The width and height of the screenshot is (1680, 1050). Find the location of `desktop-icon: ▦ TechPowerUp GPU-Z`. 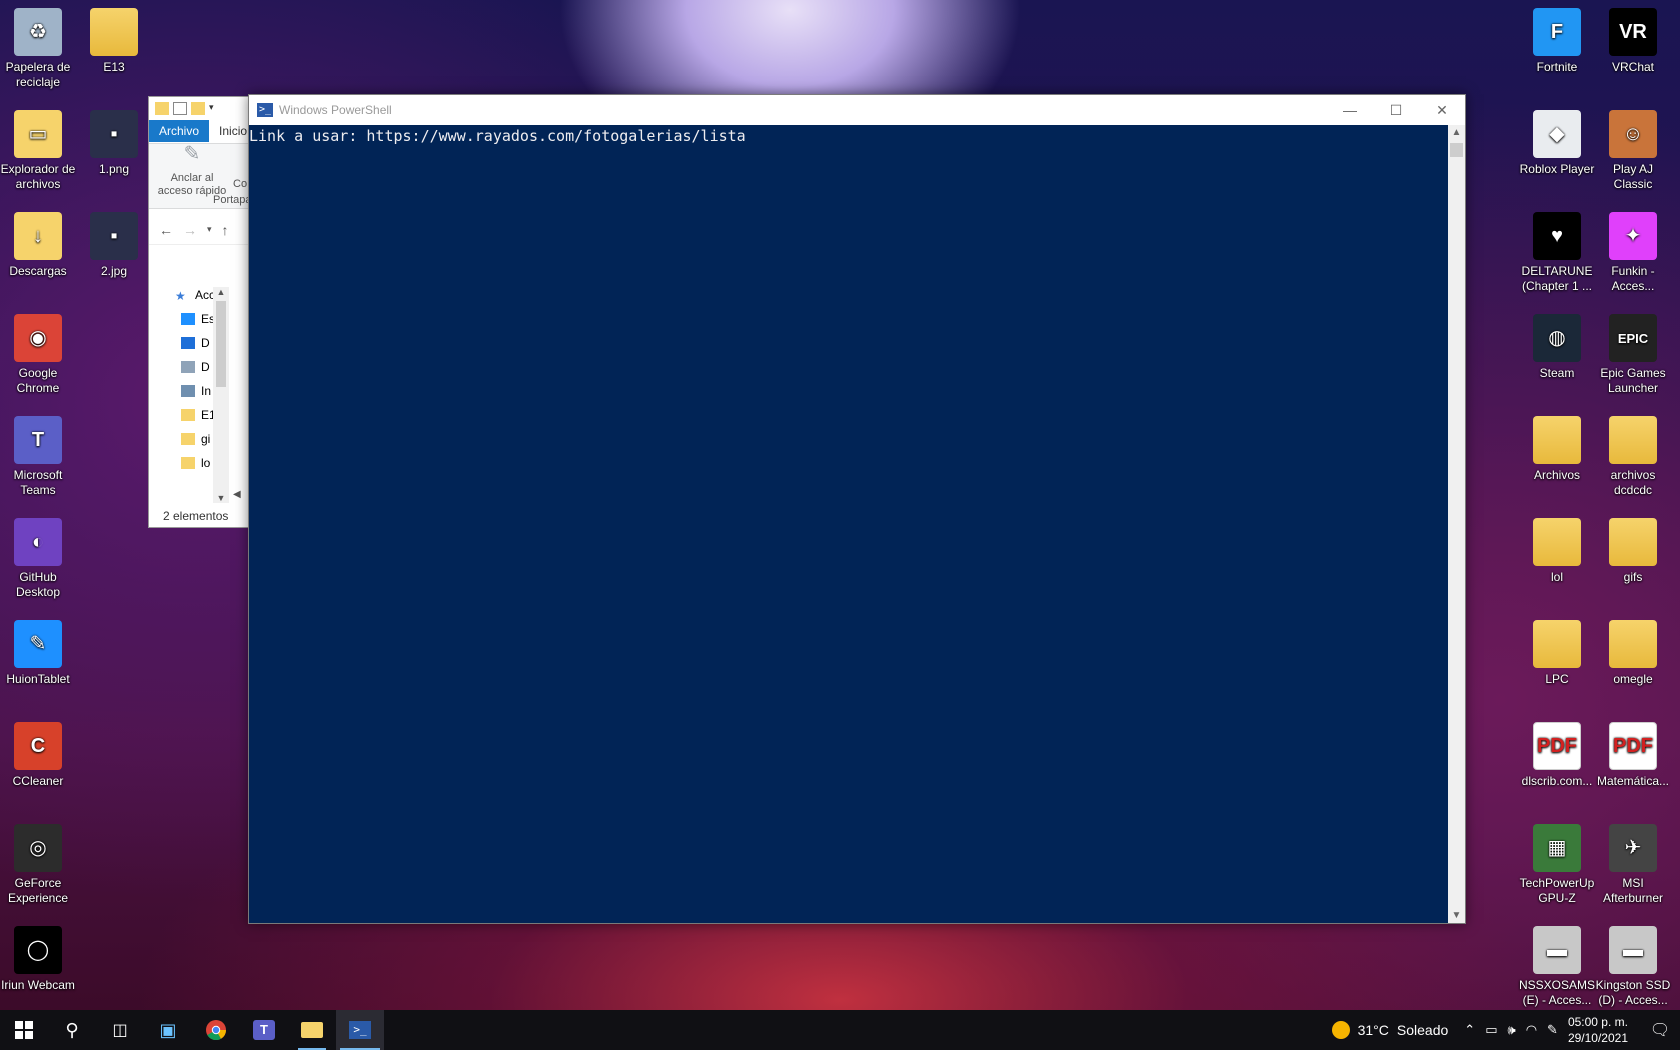

desktop-icon: ▦ TechPowerUp GPU-Z is located at coordinates (1557, 865).